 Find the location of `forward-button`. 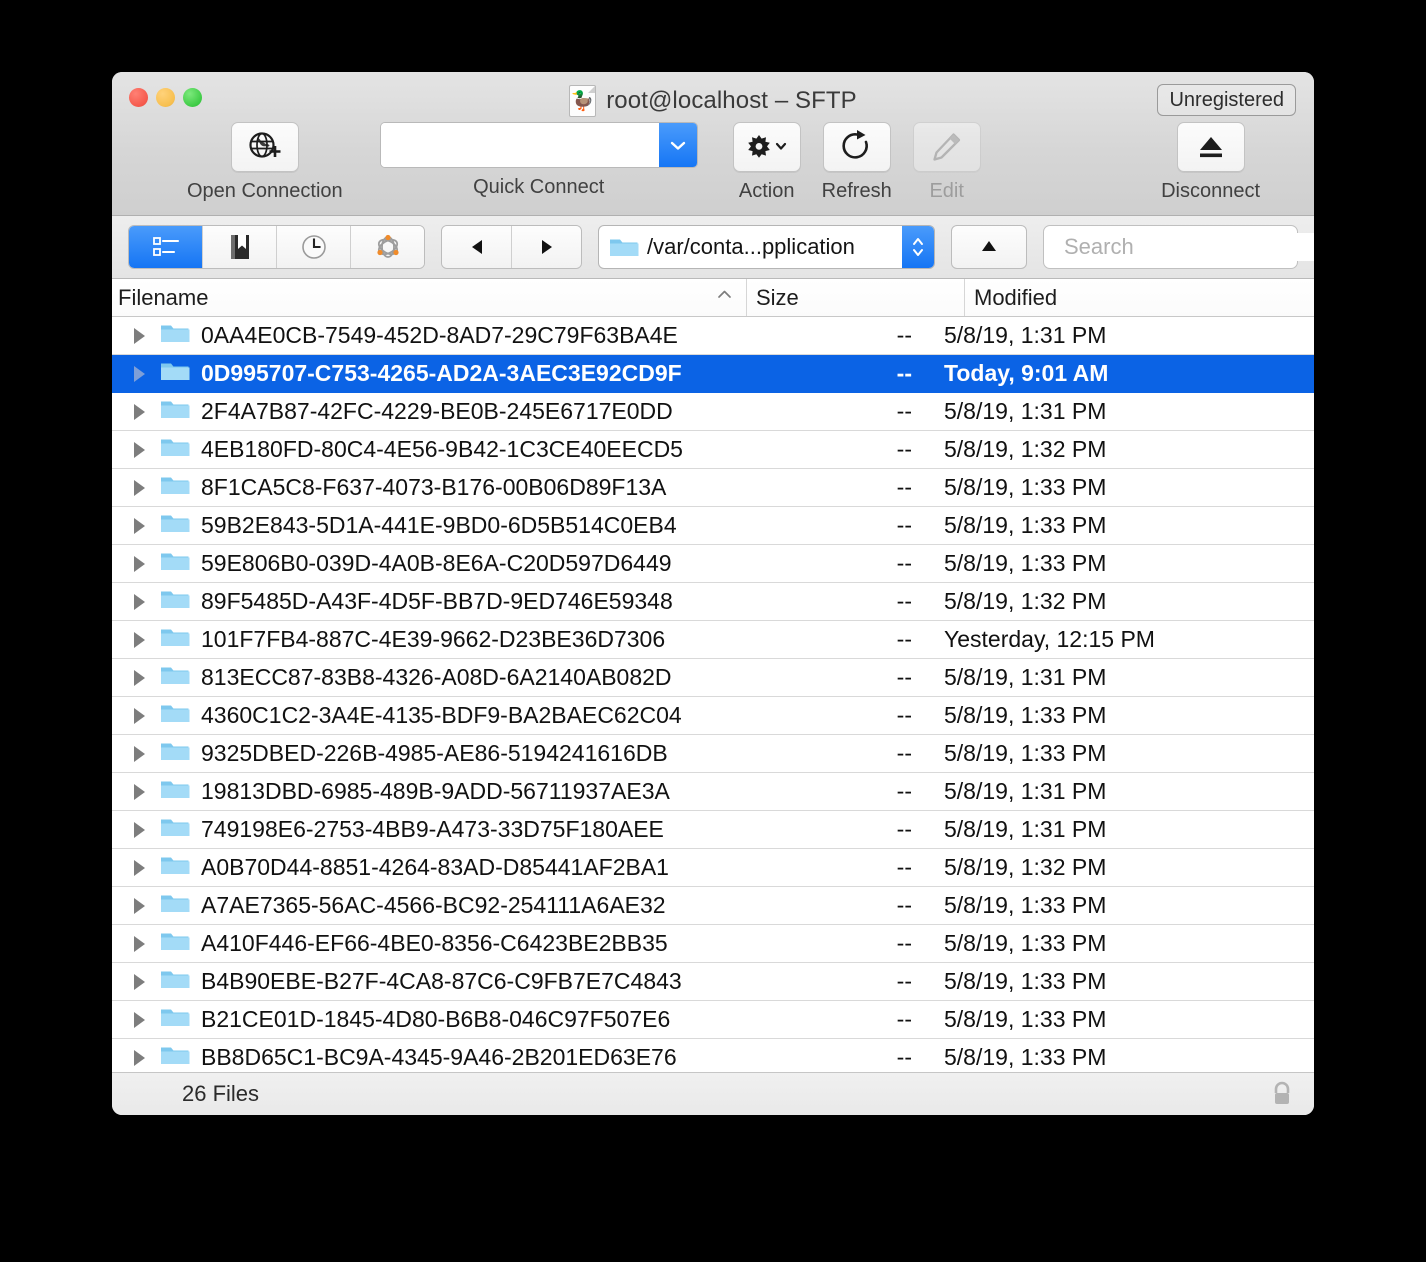

forward-button is located at coordinates (546, 247).